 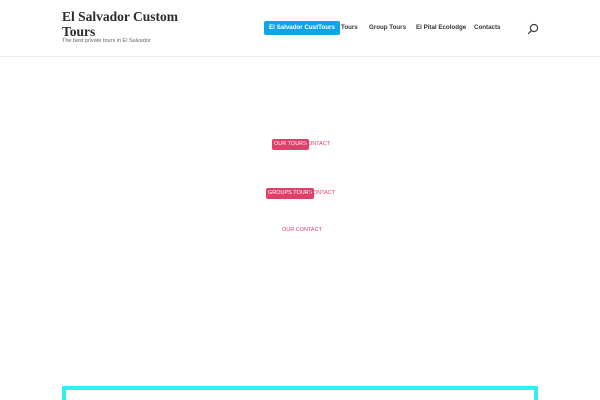 What do you see at coordinates (317, 144) in the screenshot?
I see `contact-link-1: CONTACT` at bounding box center [317, 144].